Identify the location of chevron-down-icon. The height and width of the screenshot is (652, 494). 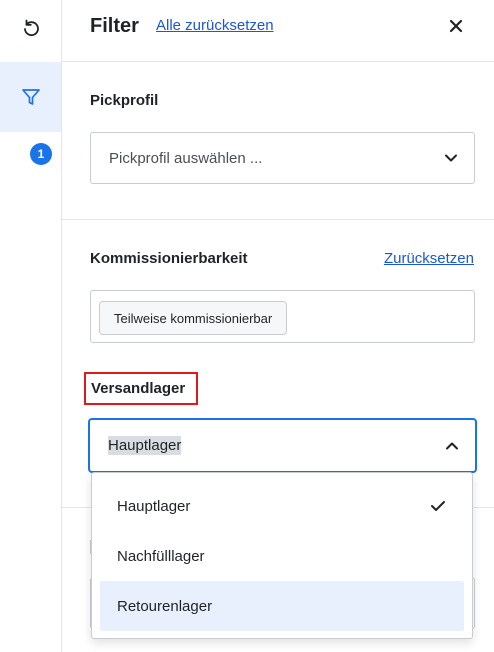
(451, 158).